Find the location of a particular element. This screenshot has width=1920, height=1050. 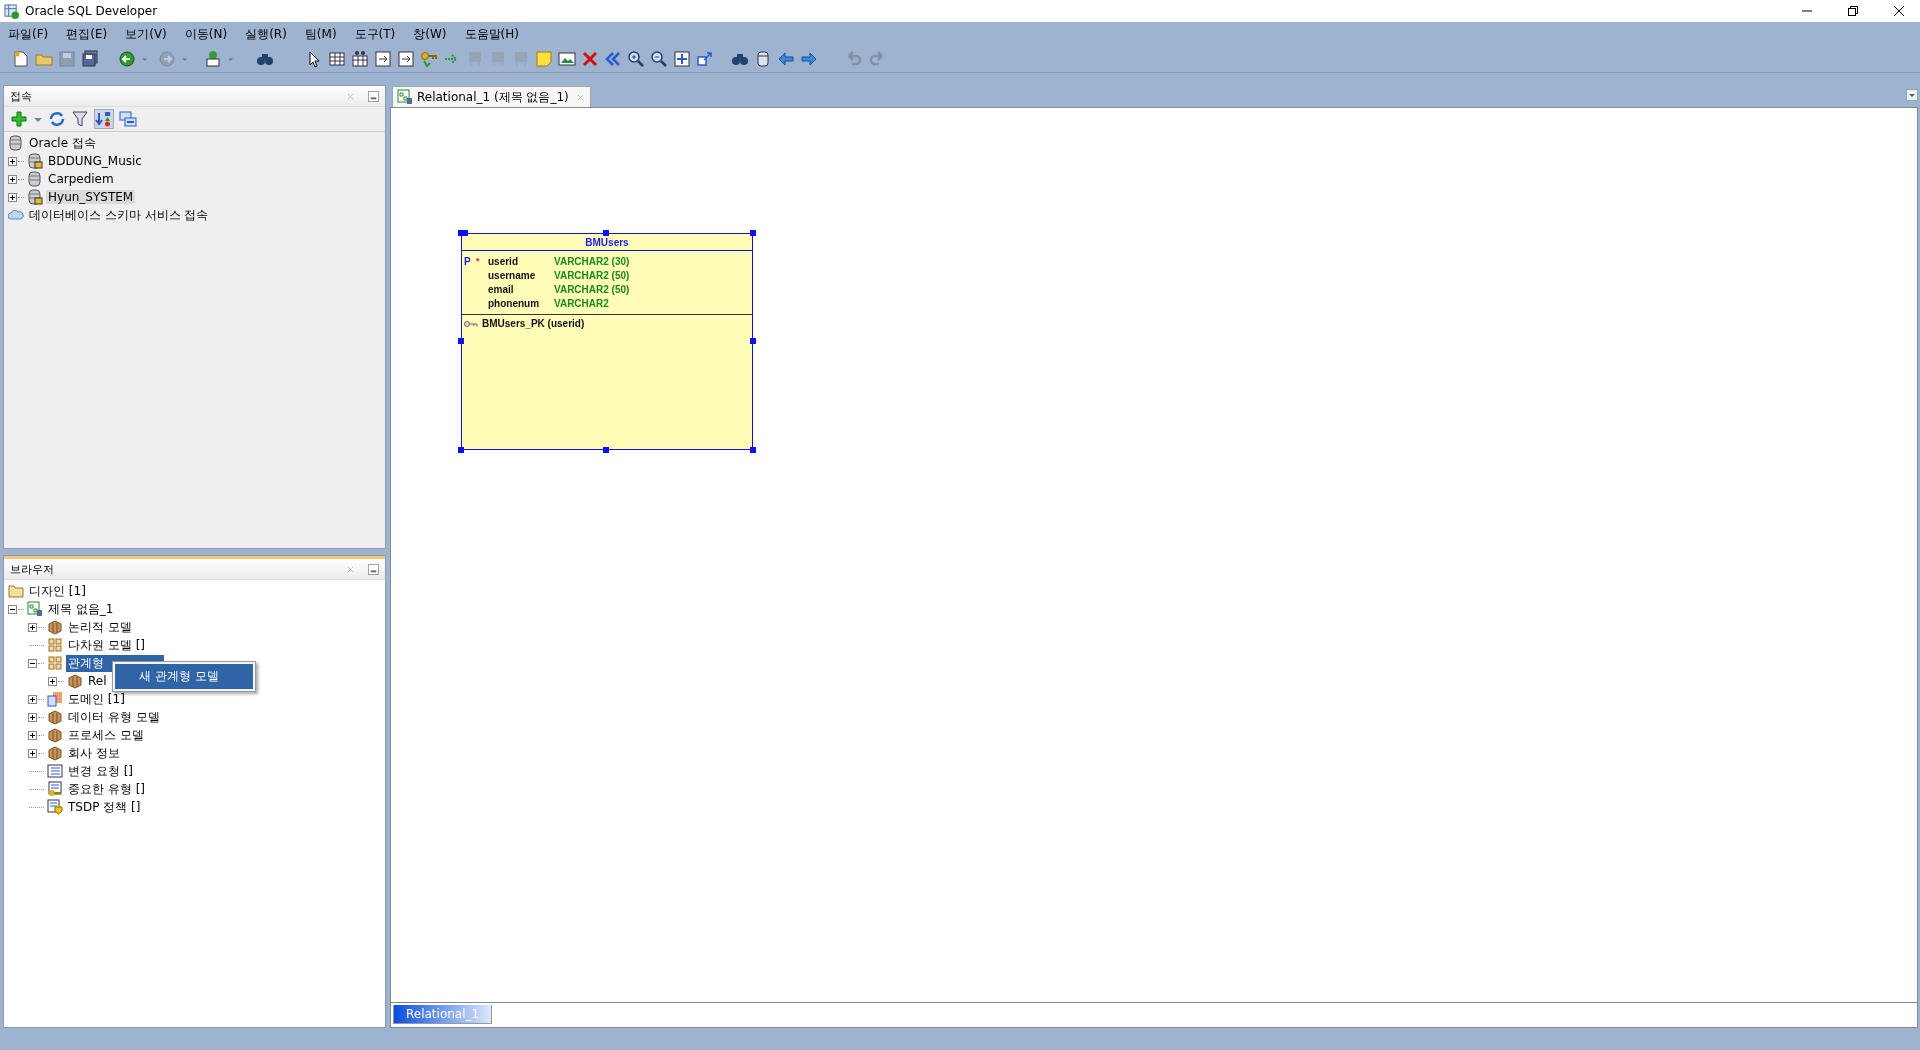

tree-item: 프로세스 모델 is located at coordinates (106, 735).